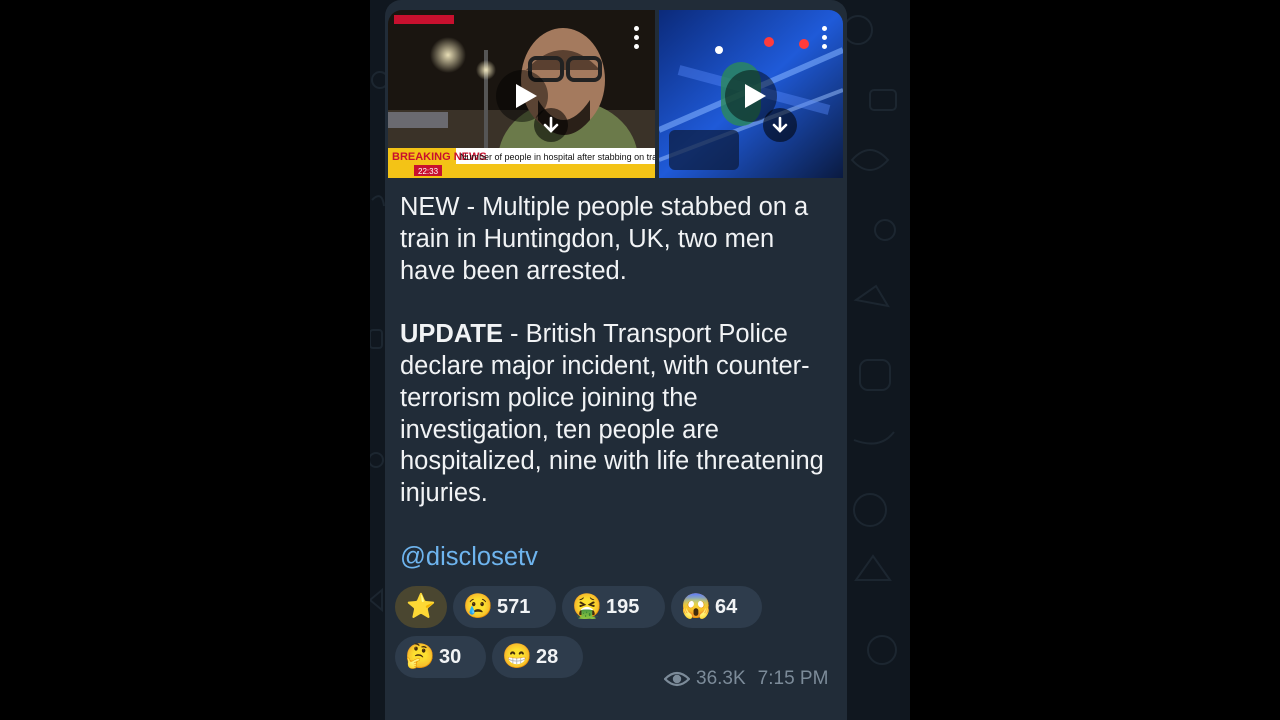  I want to click on reaction-star: ⭐, so click(421, 607).